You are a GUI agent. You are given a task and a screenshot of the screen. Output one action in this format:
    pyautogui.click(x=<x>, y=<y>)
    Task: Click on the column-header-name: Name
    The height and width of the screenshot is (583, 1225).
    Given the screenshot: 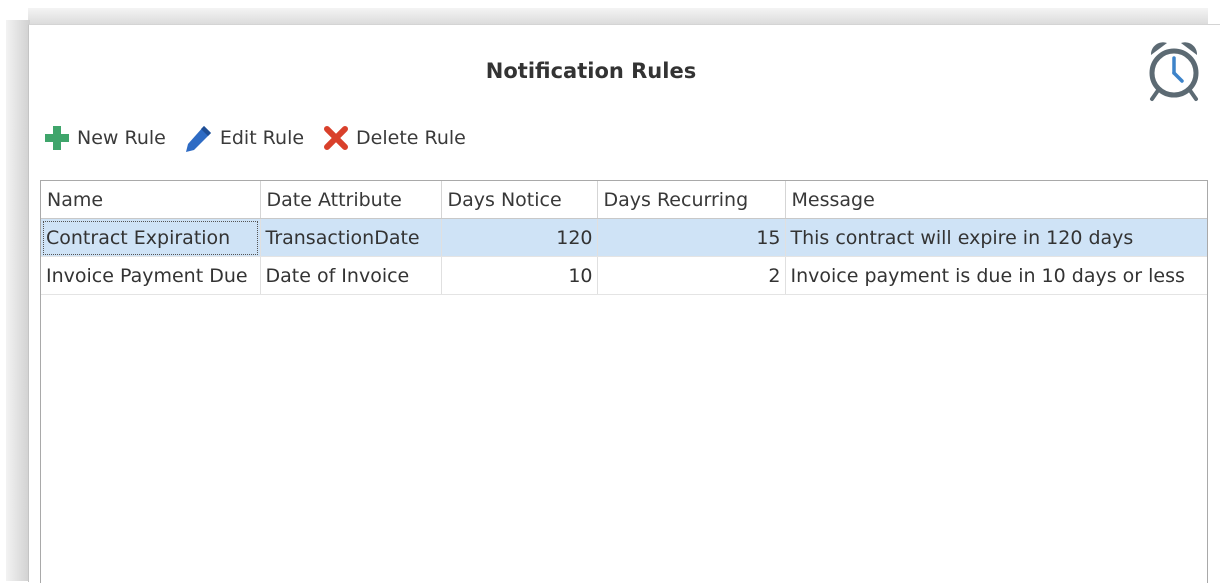 What is the action you would take?
    pyautogui.click(x=151, y=200)
    